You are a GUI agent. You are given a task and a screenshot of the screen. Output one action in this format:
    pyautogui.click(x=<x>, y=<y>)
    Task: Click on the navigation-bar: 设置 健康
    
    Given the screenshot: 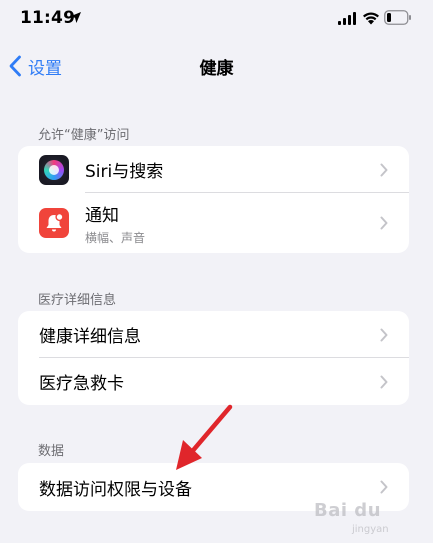 What is the action you would take?
    pyautogui.click(x=216, y=66)
    